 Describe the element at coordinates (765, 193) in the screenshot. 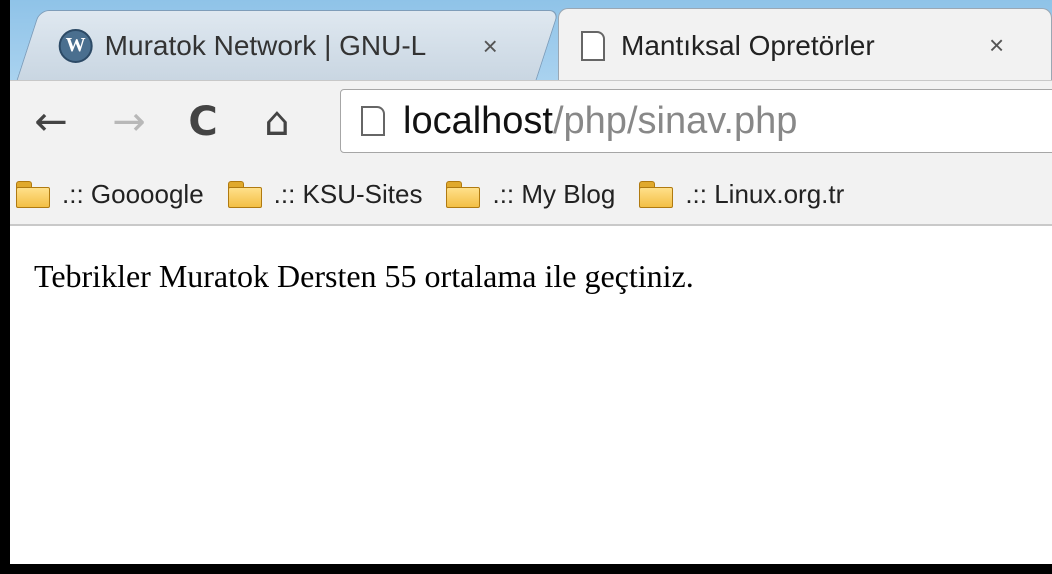

I see `bookmark-label: .:: Linux.org.tr` at that location.